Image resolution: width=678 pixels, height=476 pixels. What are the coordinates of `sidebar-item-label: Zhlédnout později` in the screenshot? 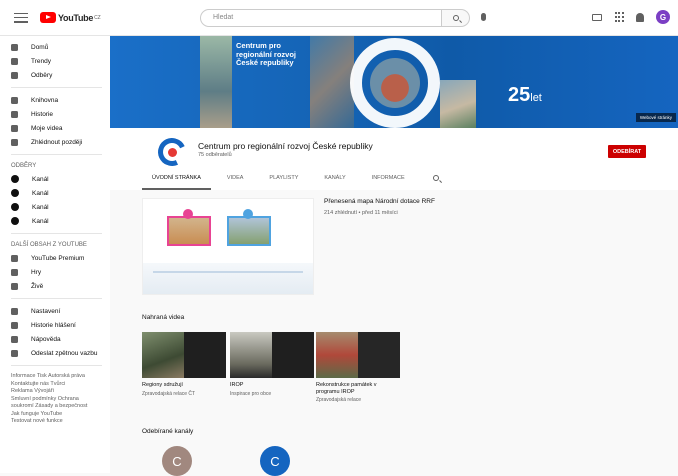 It's located at (57, 142).